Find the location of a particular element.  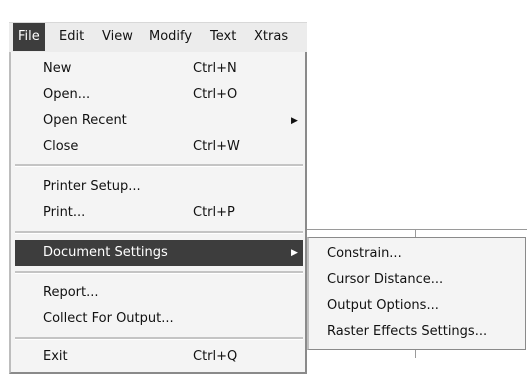

menu-view: View is located at coordinates (117, 37).